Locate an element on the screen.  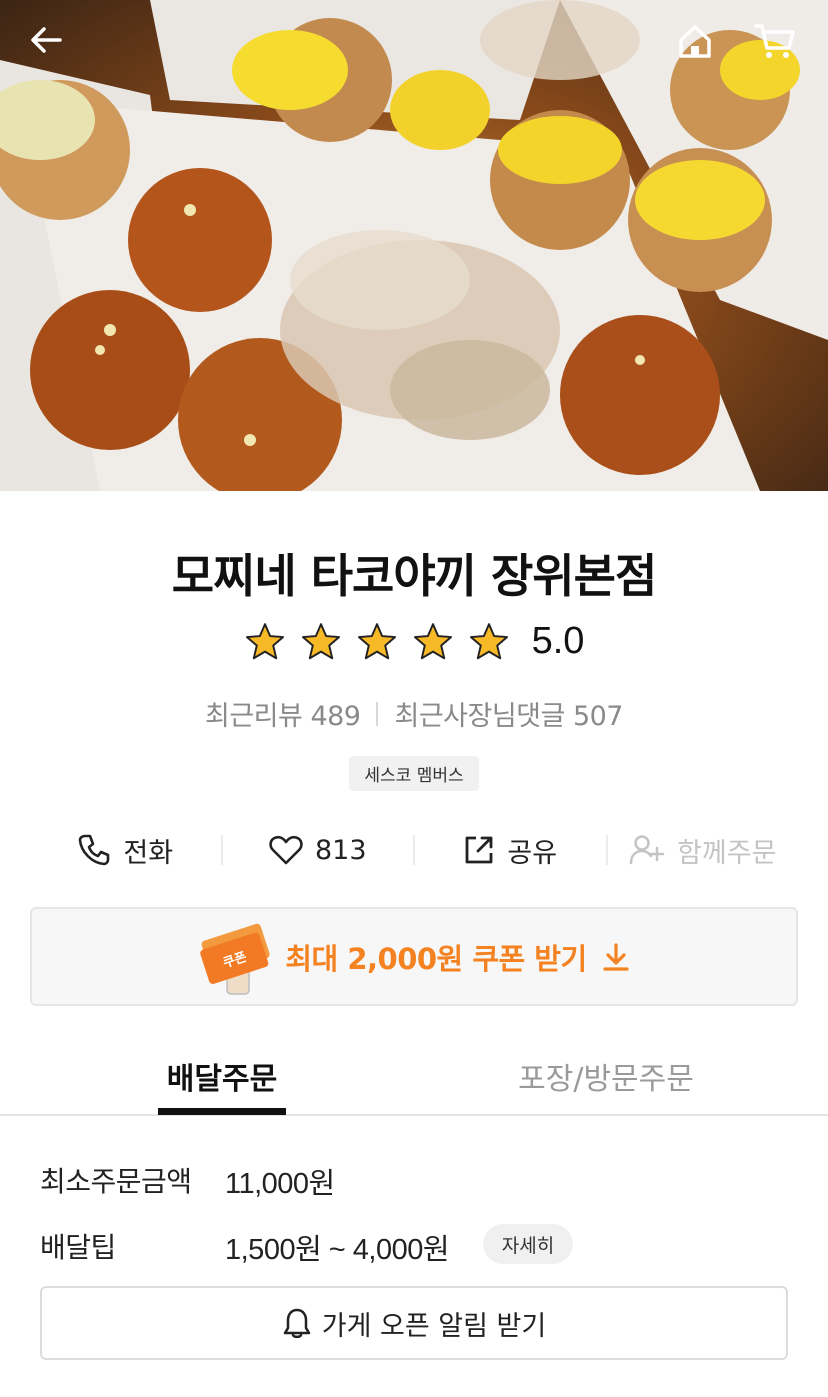
coupon-download-button: 쿠폰 최대 2,000원 쿠폰 받기 is located at coordinates (414, 956).